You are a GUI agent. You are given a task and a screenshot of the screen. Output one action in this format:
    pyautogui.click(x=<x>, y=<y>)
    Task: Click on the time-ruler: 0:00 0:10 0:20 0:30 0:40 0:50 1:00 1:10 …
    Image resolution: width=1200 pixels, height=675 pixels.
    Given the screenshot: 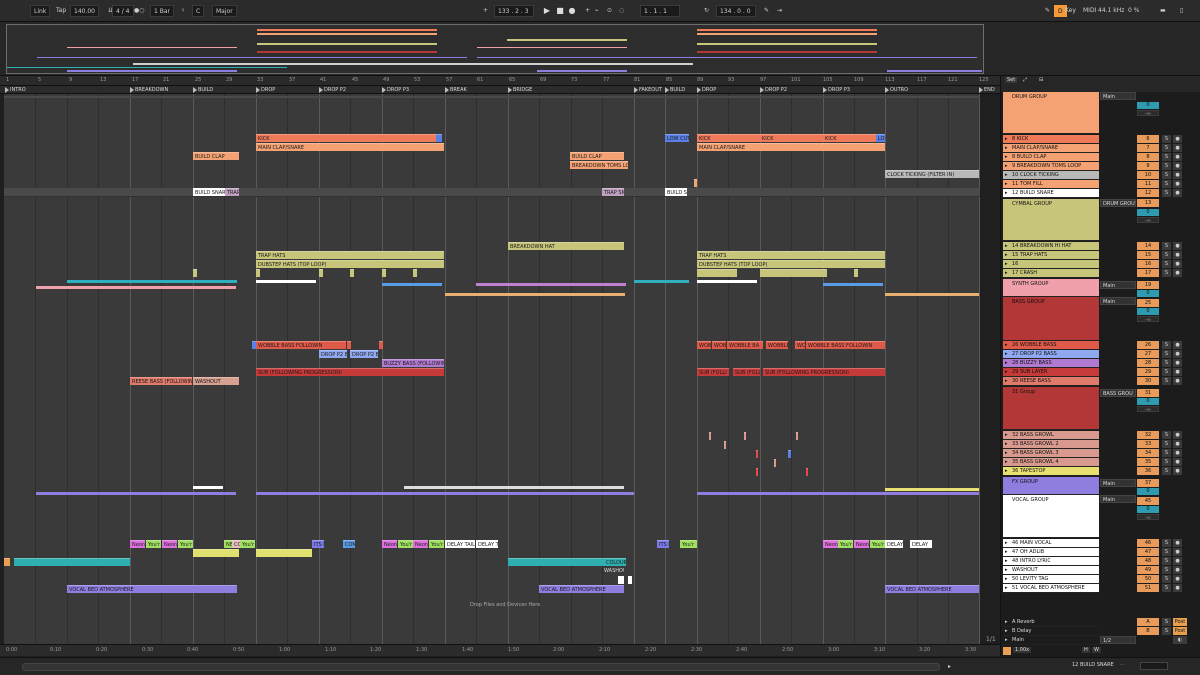 What is the action you would take?
    pyautogui.click(x=500, y=650)
    